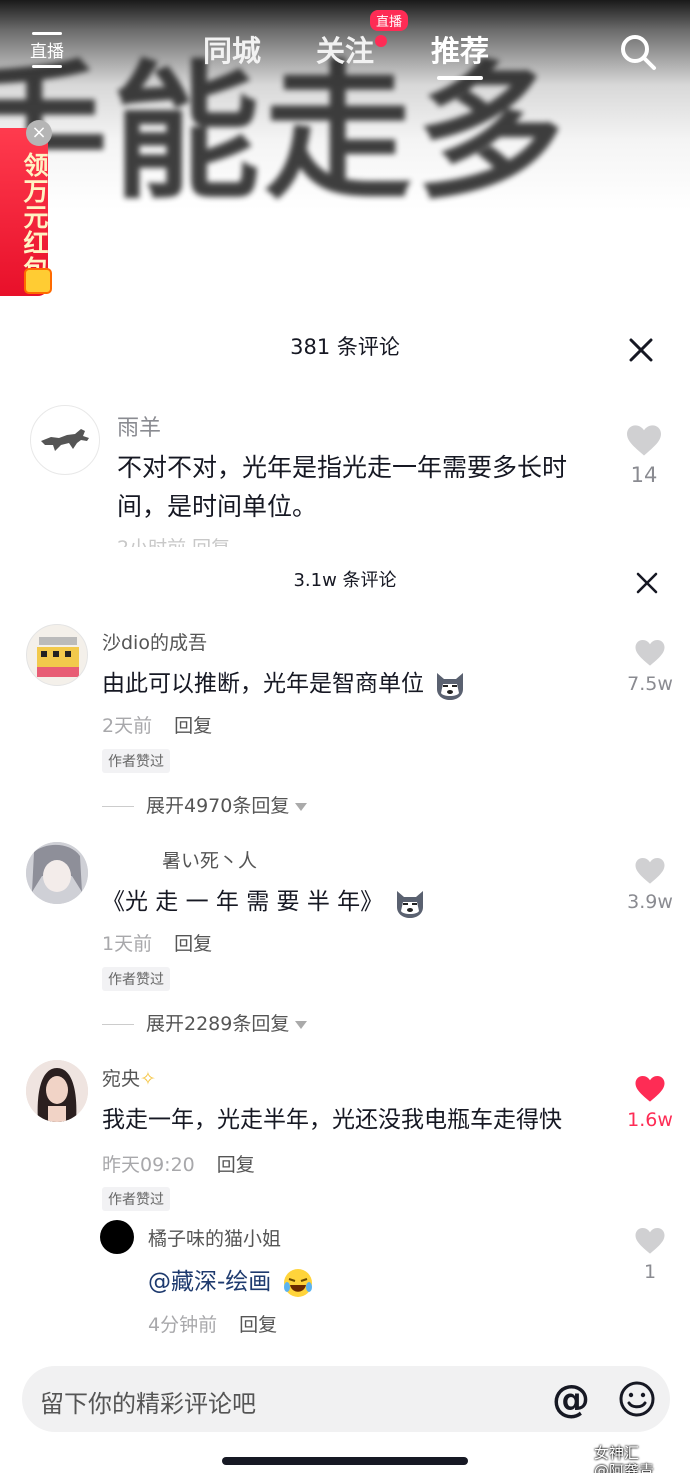 The image size is (690, 1473). I want to click on expand-replies-button: 展开2289条回复, so click(205, 1022).